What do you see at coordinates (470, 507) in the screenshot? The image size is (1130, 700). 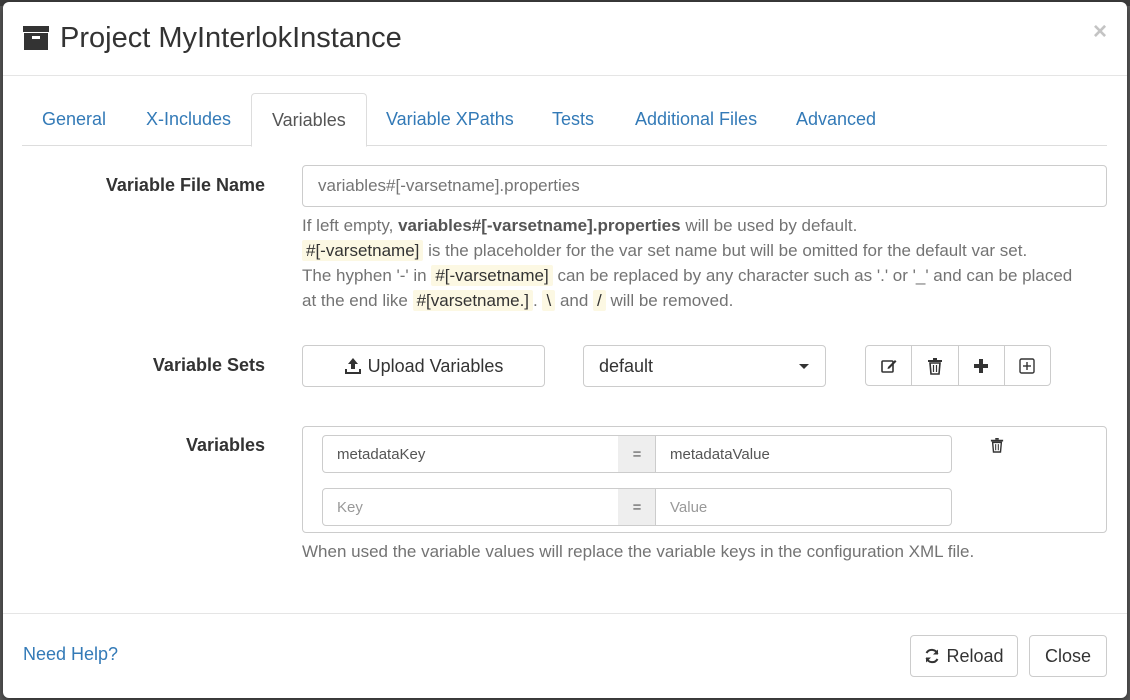 I see `new-key-input: Key` at bounding box center [470, 507].